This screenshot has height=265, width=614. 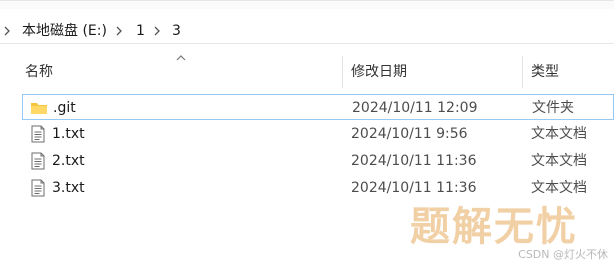 What do you see at coordinates (494, 227) in the screenshot?
I see `watermark-logo: 题解无忧` at bounding box center [494, 227].